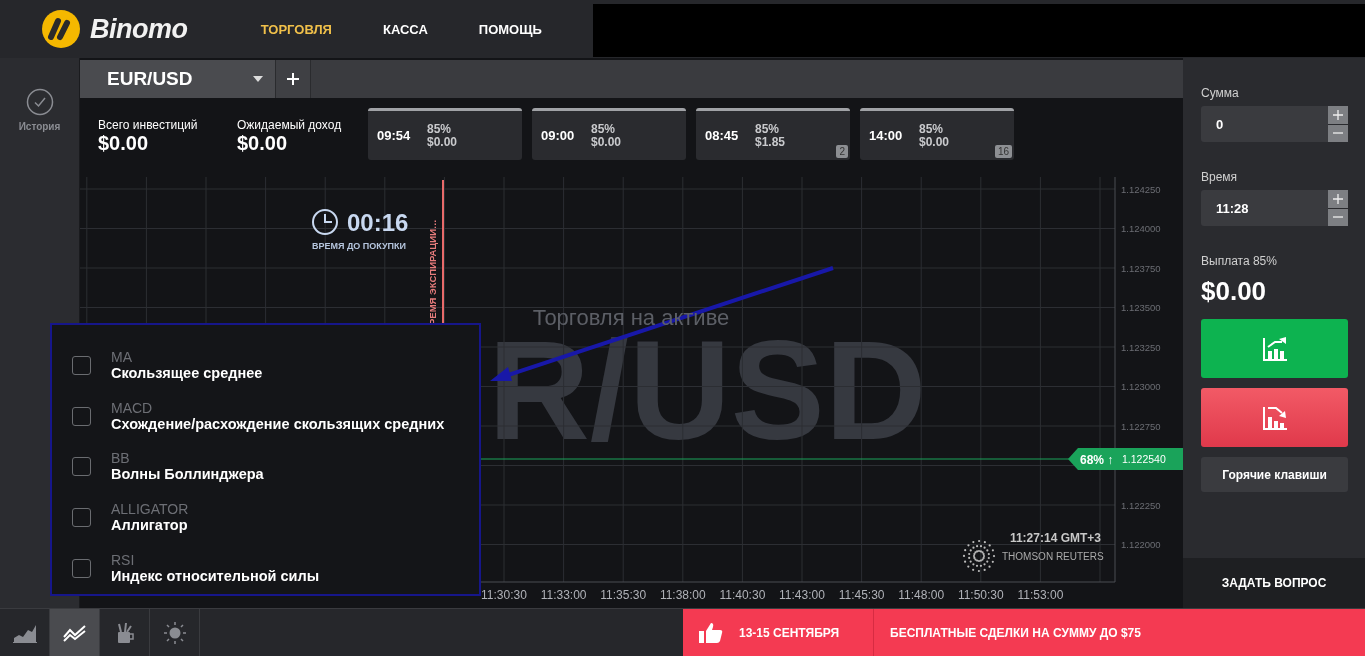 This screenshot has width=1365, height=656. I want to click on logo-text: Binomo, so click(139, 29).